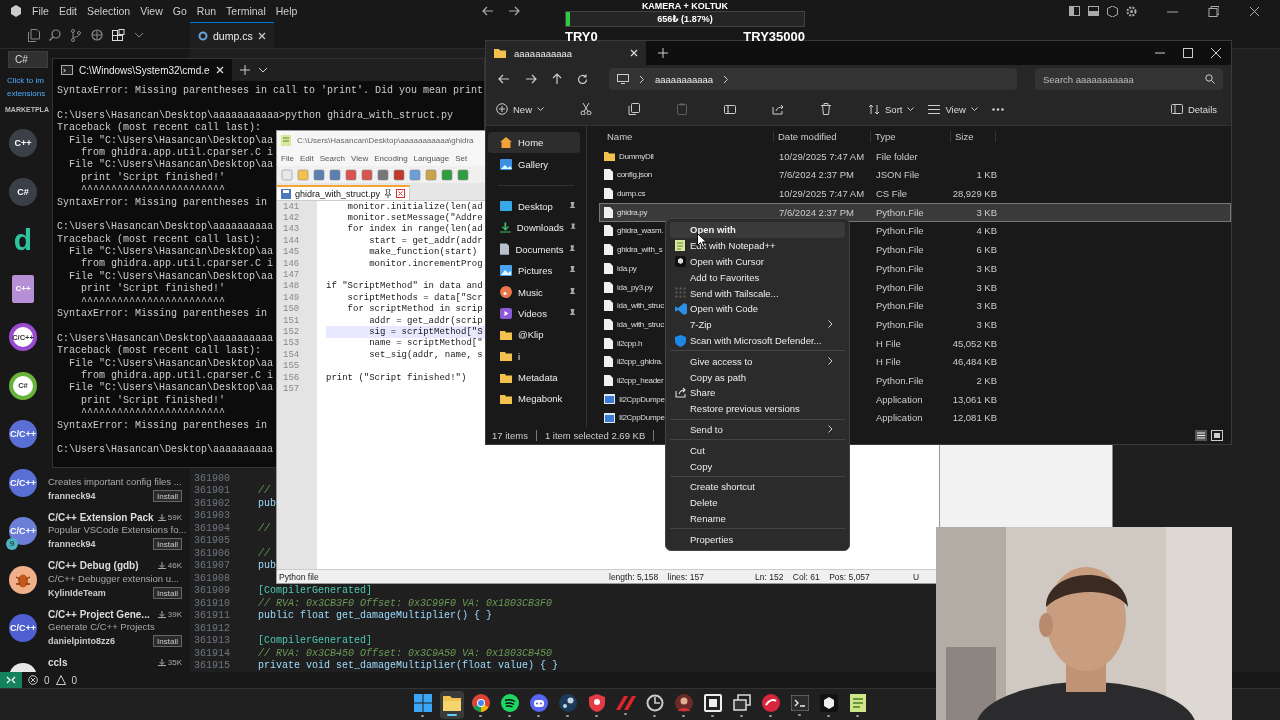 Image resolution: width=1280 pixels, height=720 pixels. I want to click on extensions-icon, so click(118, 35).